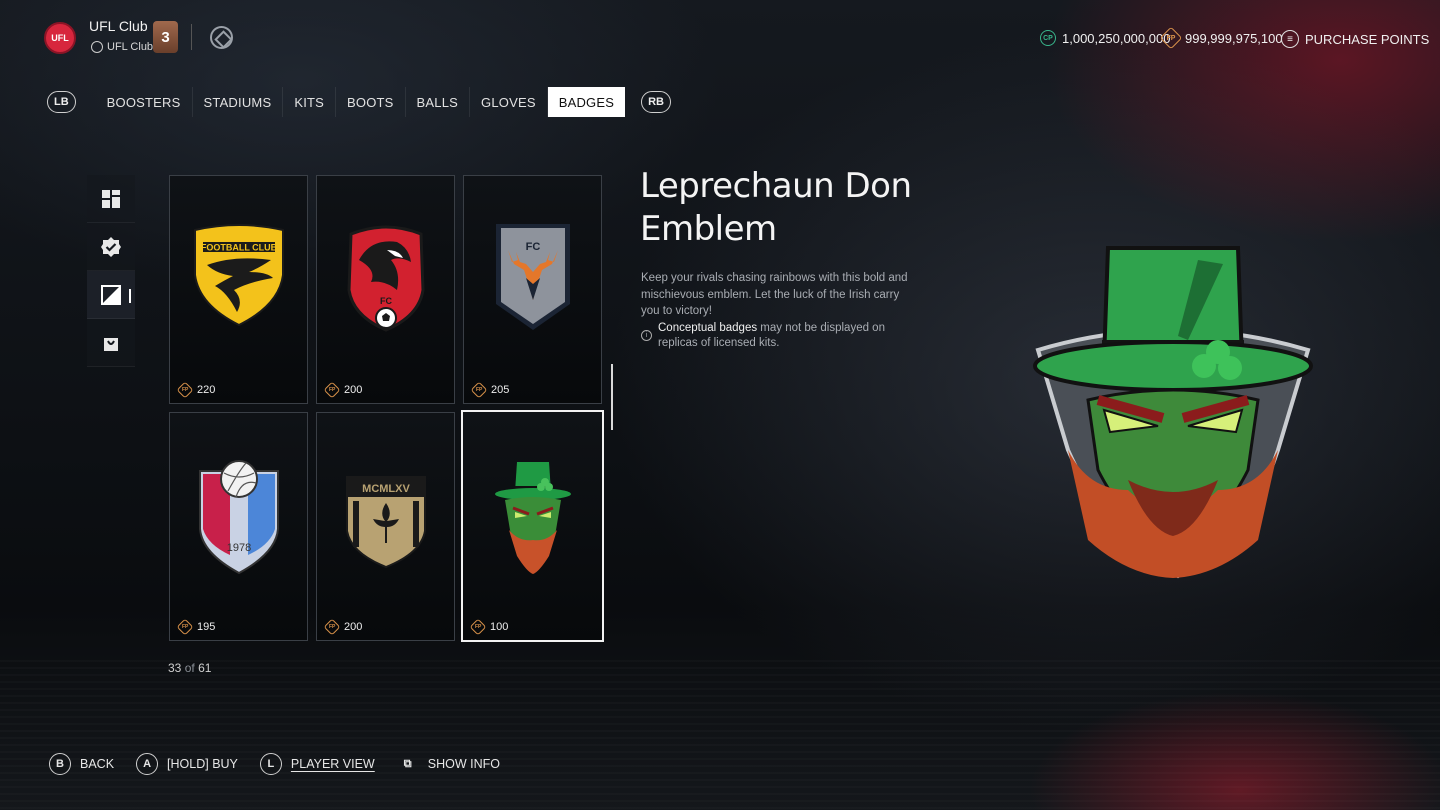  Describe the element at coordinates (386, 489) in the screenshot. I see `svg-text: MCMLXV` at that location.